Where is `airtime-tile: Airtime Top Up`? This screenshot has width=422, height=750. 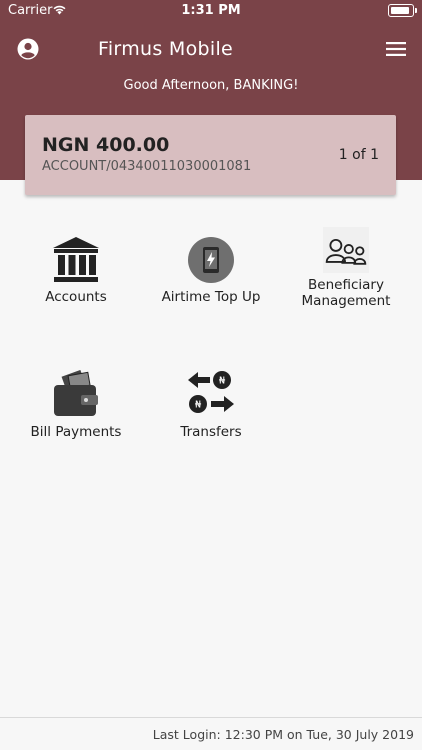 airtime-tile: Airtime Top Up is located at coordinates (211, 270).